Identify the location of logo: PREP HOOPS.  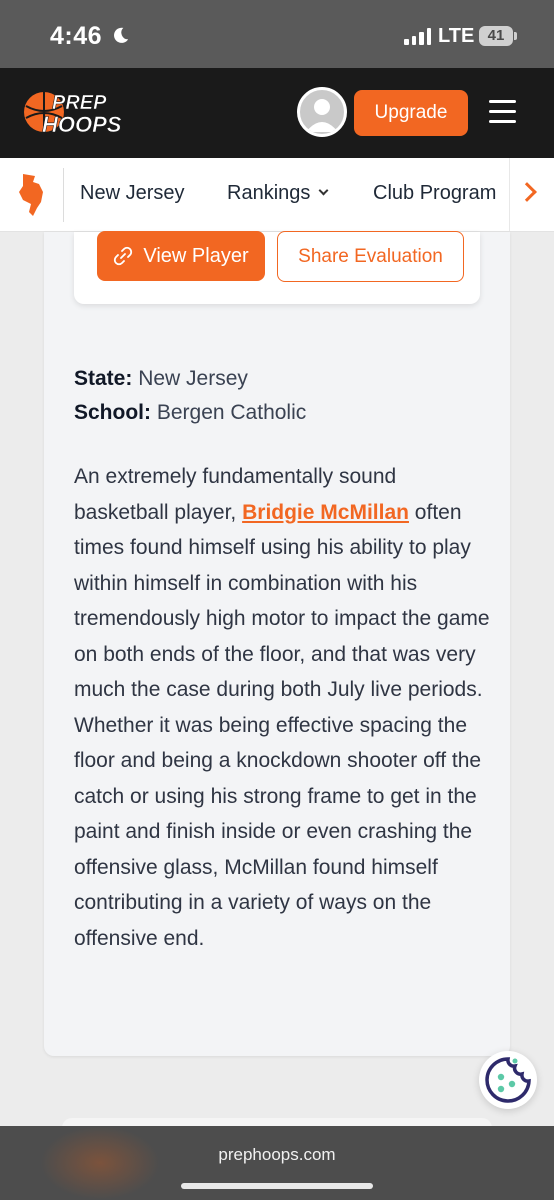
(78, 112).